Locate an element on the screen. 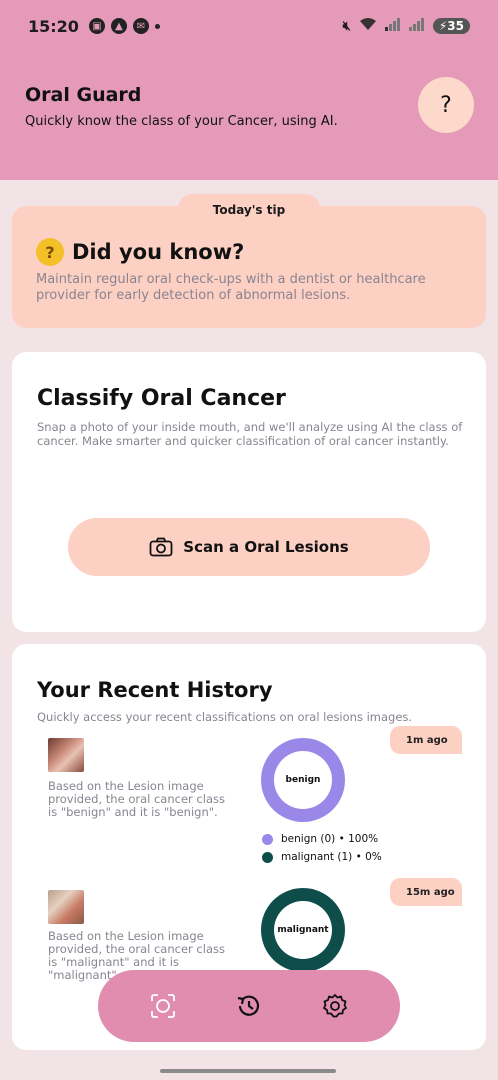 The image size is (498, 1080). nav-settings-button is located at coordinates (335, 1006).